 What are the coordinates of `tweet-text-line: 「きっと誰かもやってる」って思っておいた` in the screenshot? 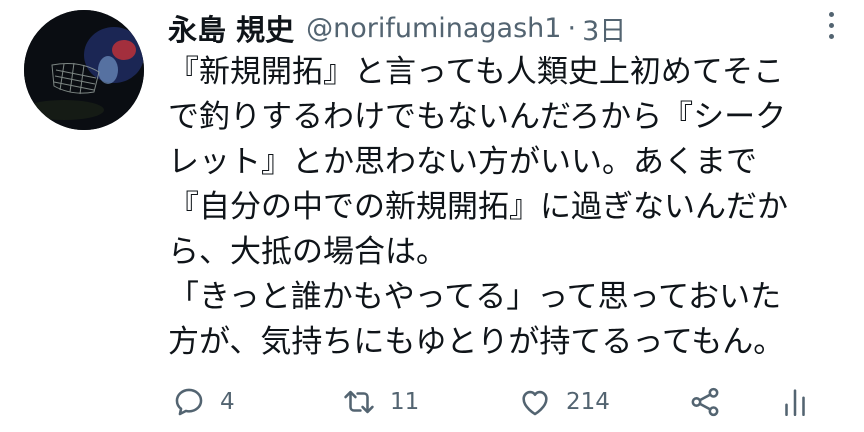 It's located at (475, 297).